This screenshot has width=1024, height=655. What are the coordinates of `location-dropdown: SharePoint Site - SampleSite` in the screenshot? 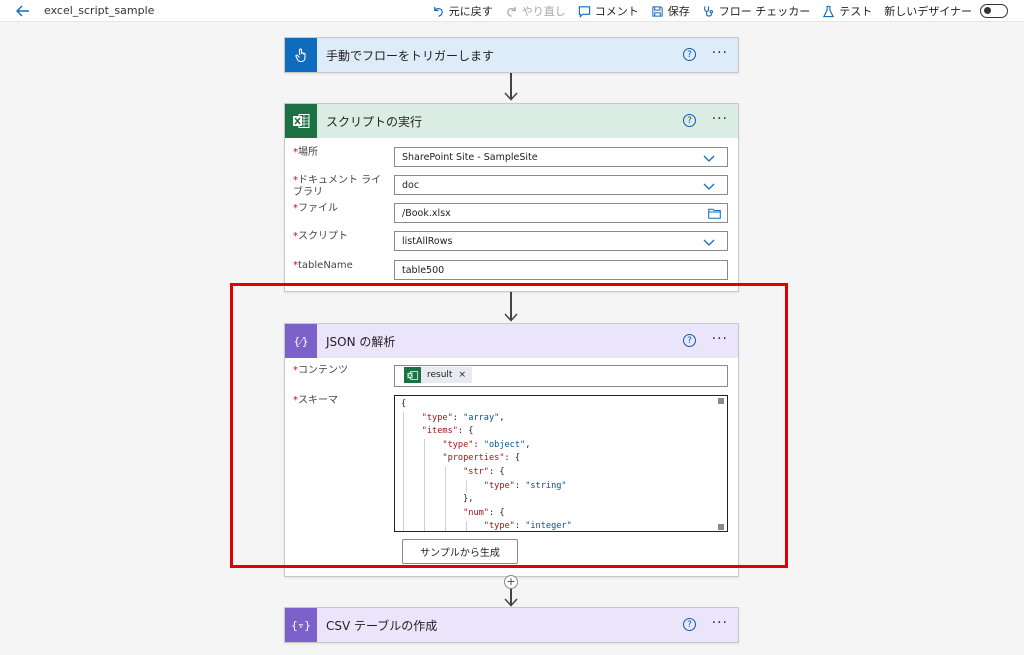 It's located at (561, 157).